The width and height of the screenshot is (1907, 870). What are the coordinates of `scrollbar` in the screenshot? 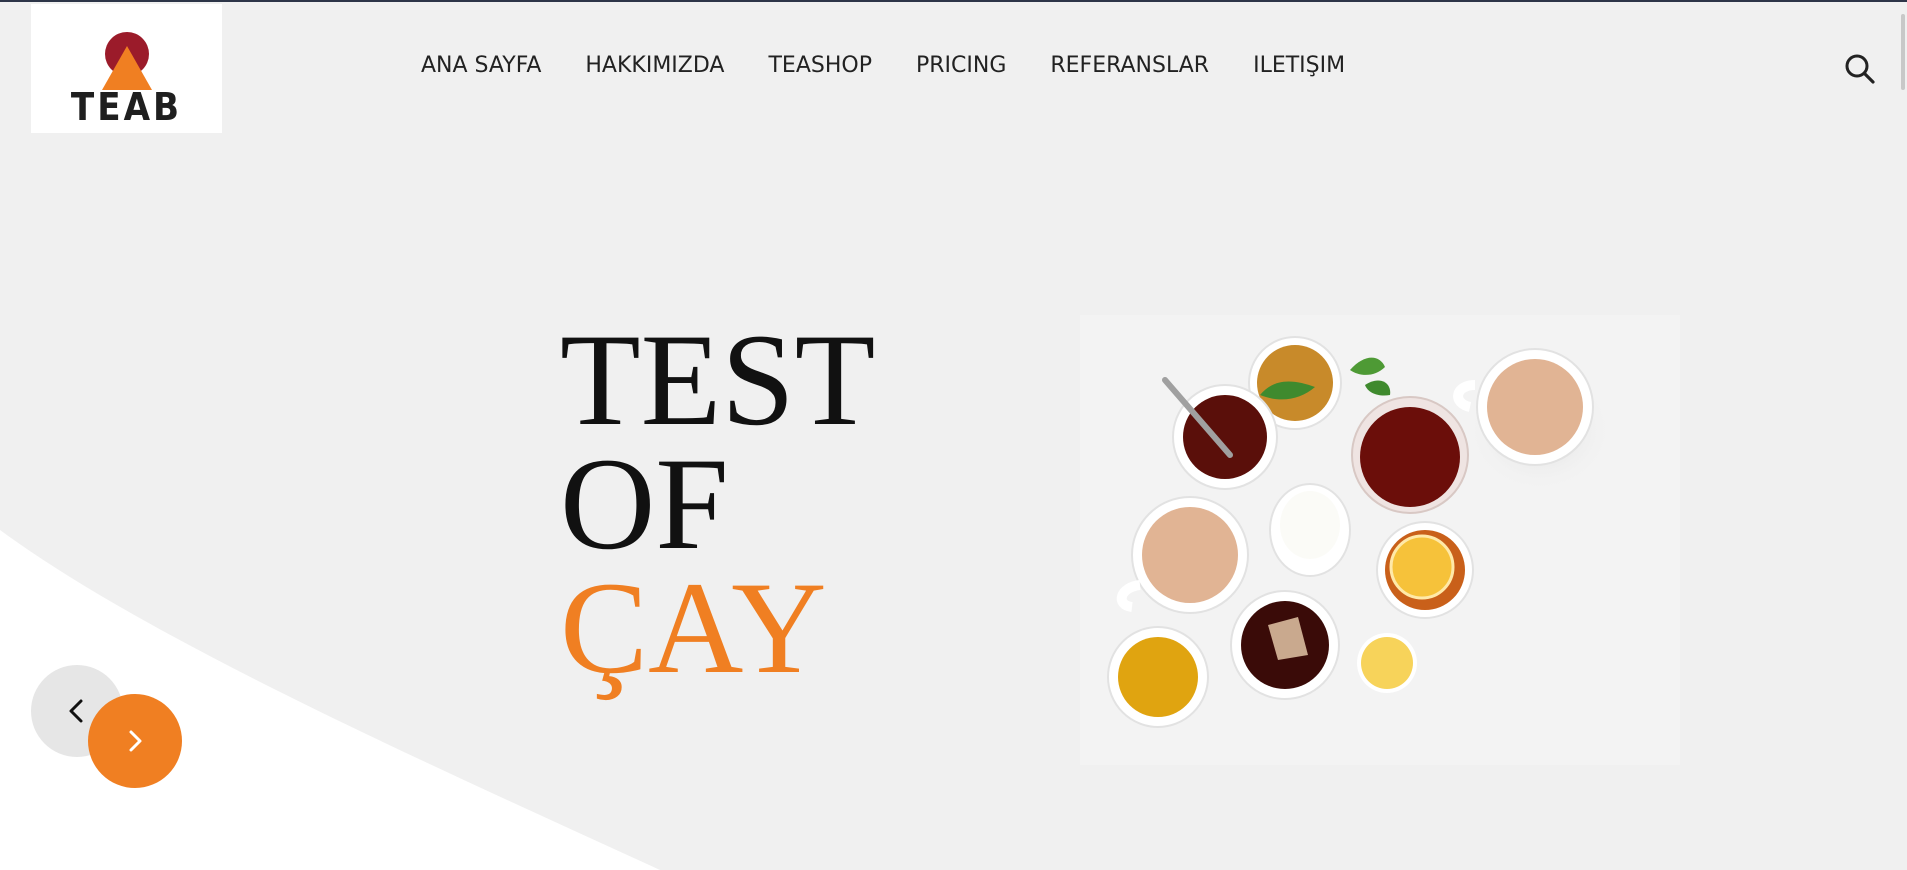 It's located at (1903, 52).